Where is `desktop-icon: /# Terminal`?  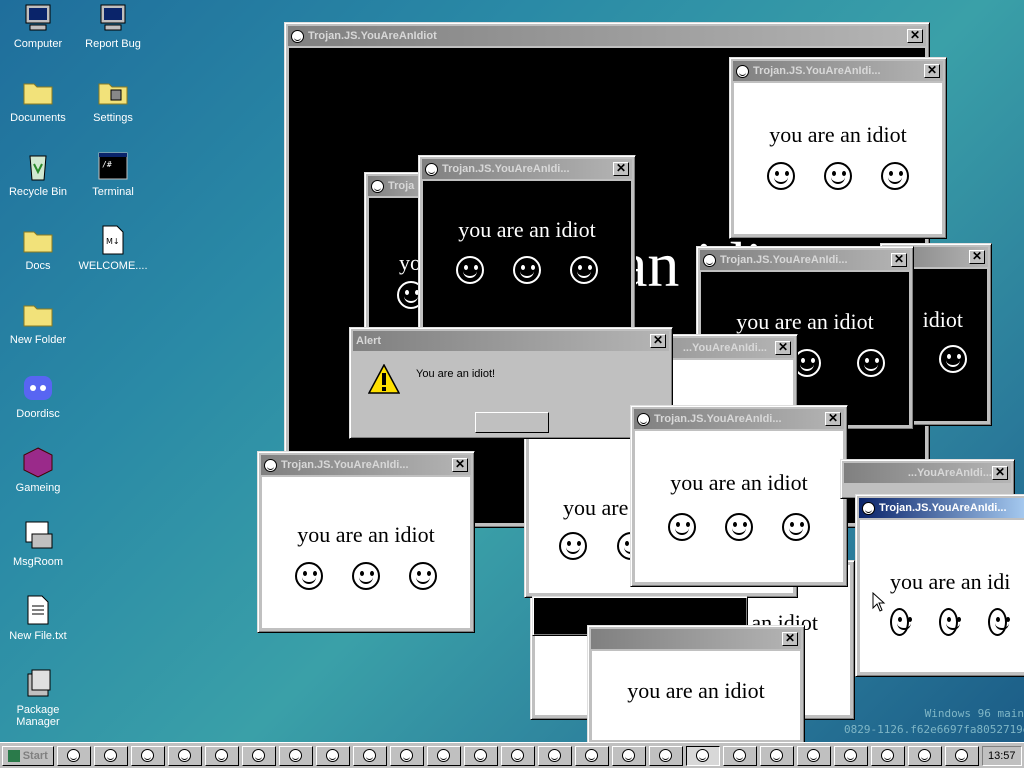 desktop-icon: /# Terminal is located at coordinates (113, 174).